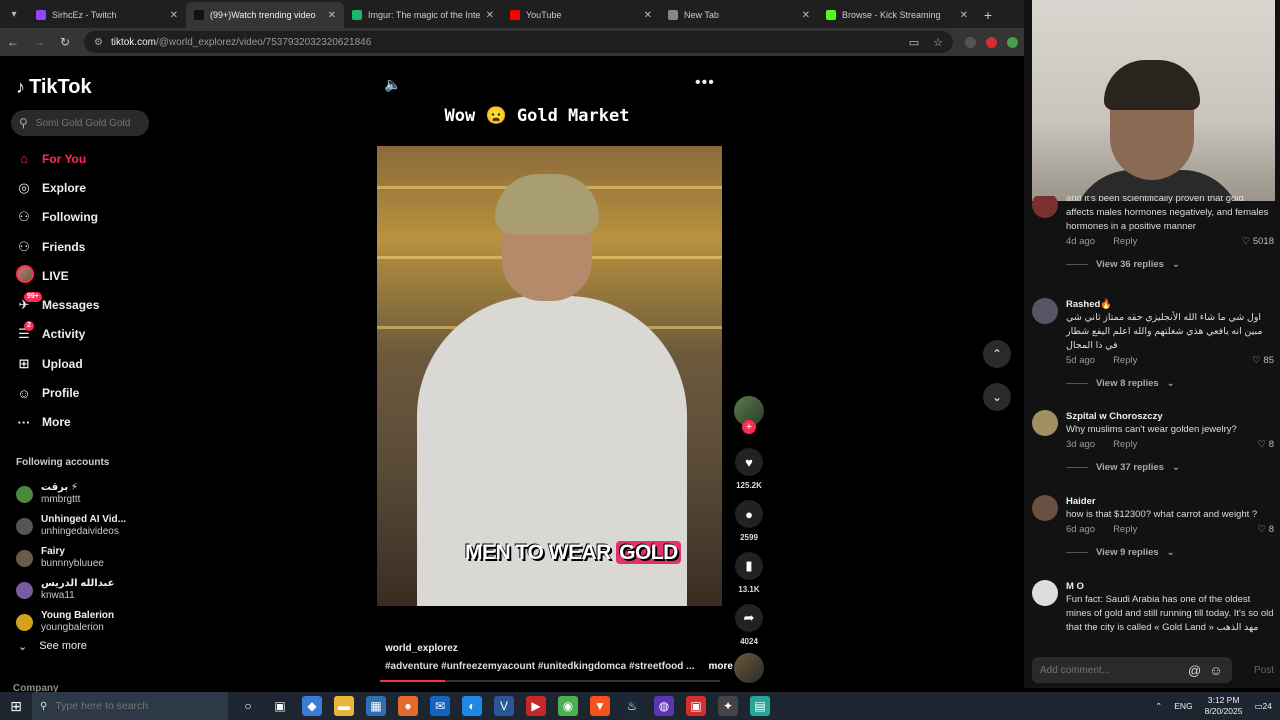  What do you see at coordinates (1110, 670) in the screenshot?
I see `comment-input` at bounding box center [1110, 670].